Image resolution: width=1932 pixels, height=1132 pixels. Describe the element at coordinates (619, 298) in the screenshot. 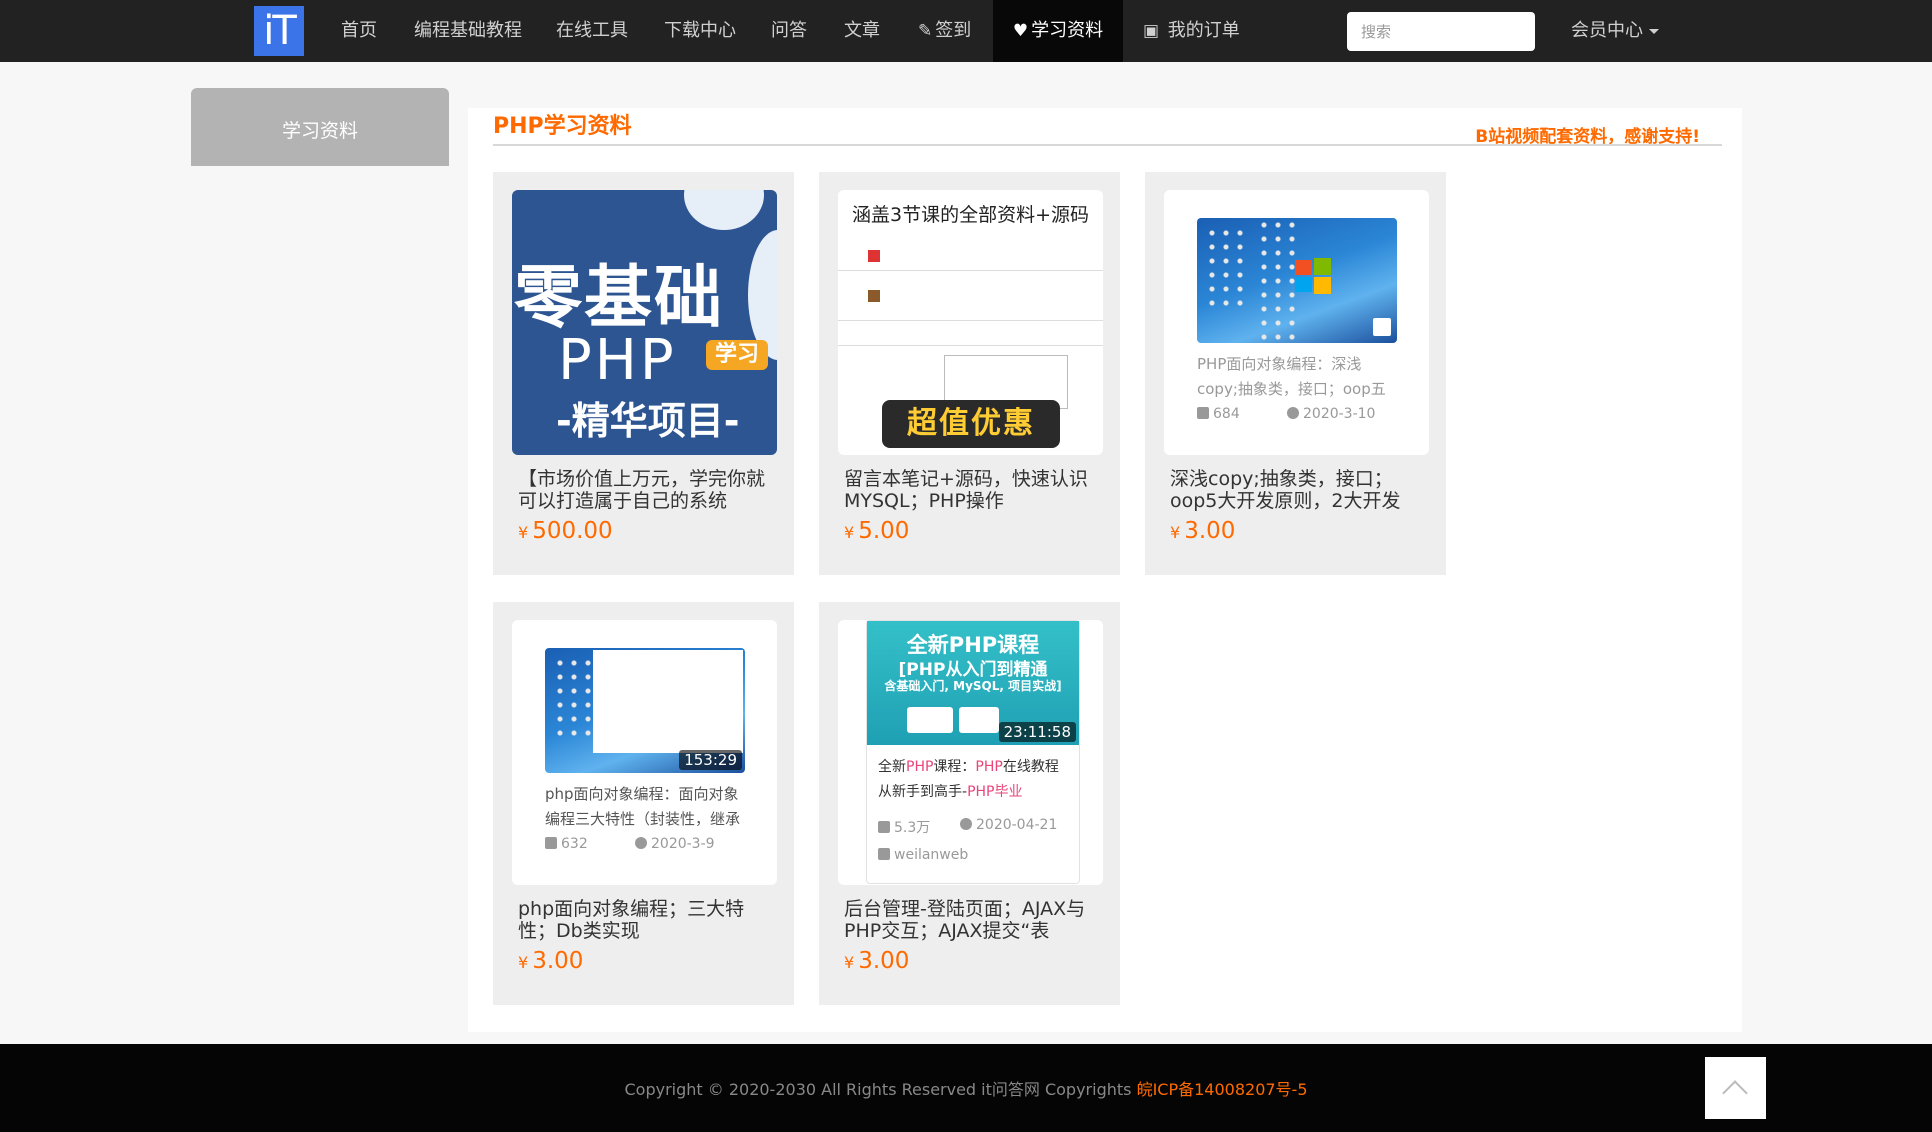

I see `thumb-headline: 零基础` at that location.